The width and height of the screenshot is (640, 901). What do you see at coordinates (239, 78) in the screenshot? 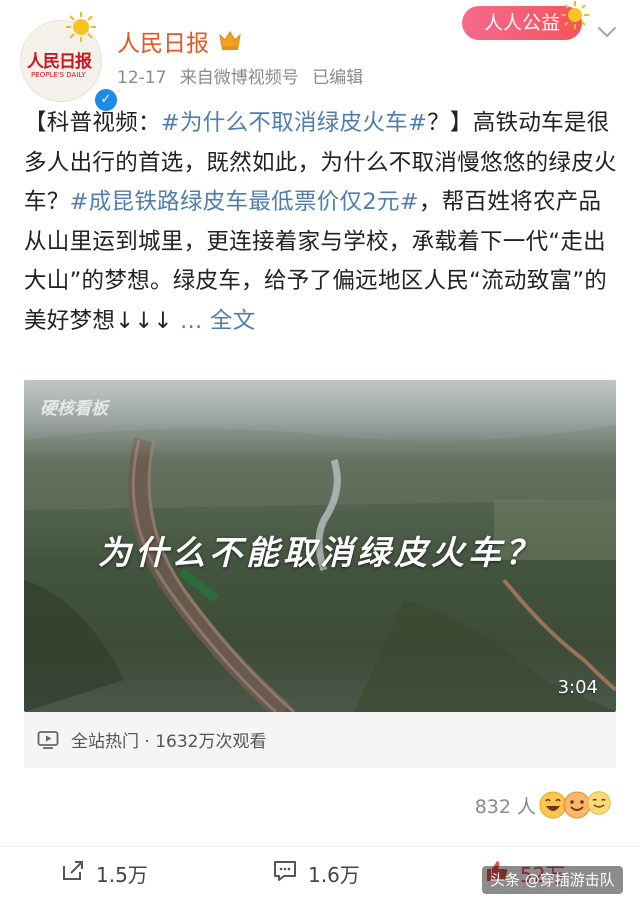
I see `post-source: 来自微博视频号` at bounding box center [239, 78].